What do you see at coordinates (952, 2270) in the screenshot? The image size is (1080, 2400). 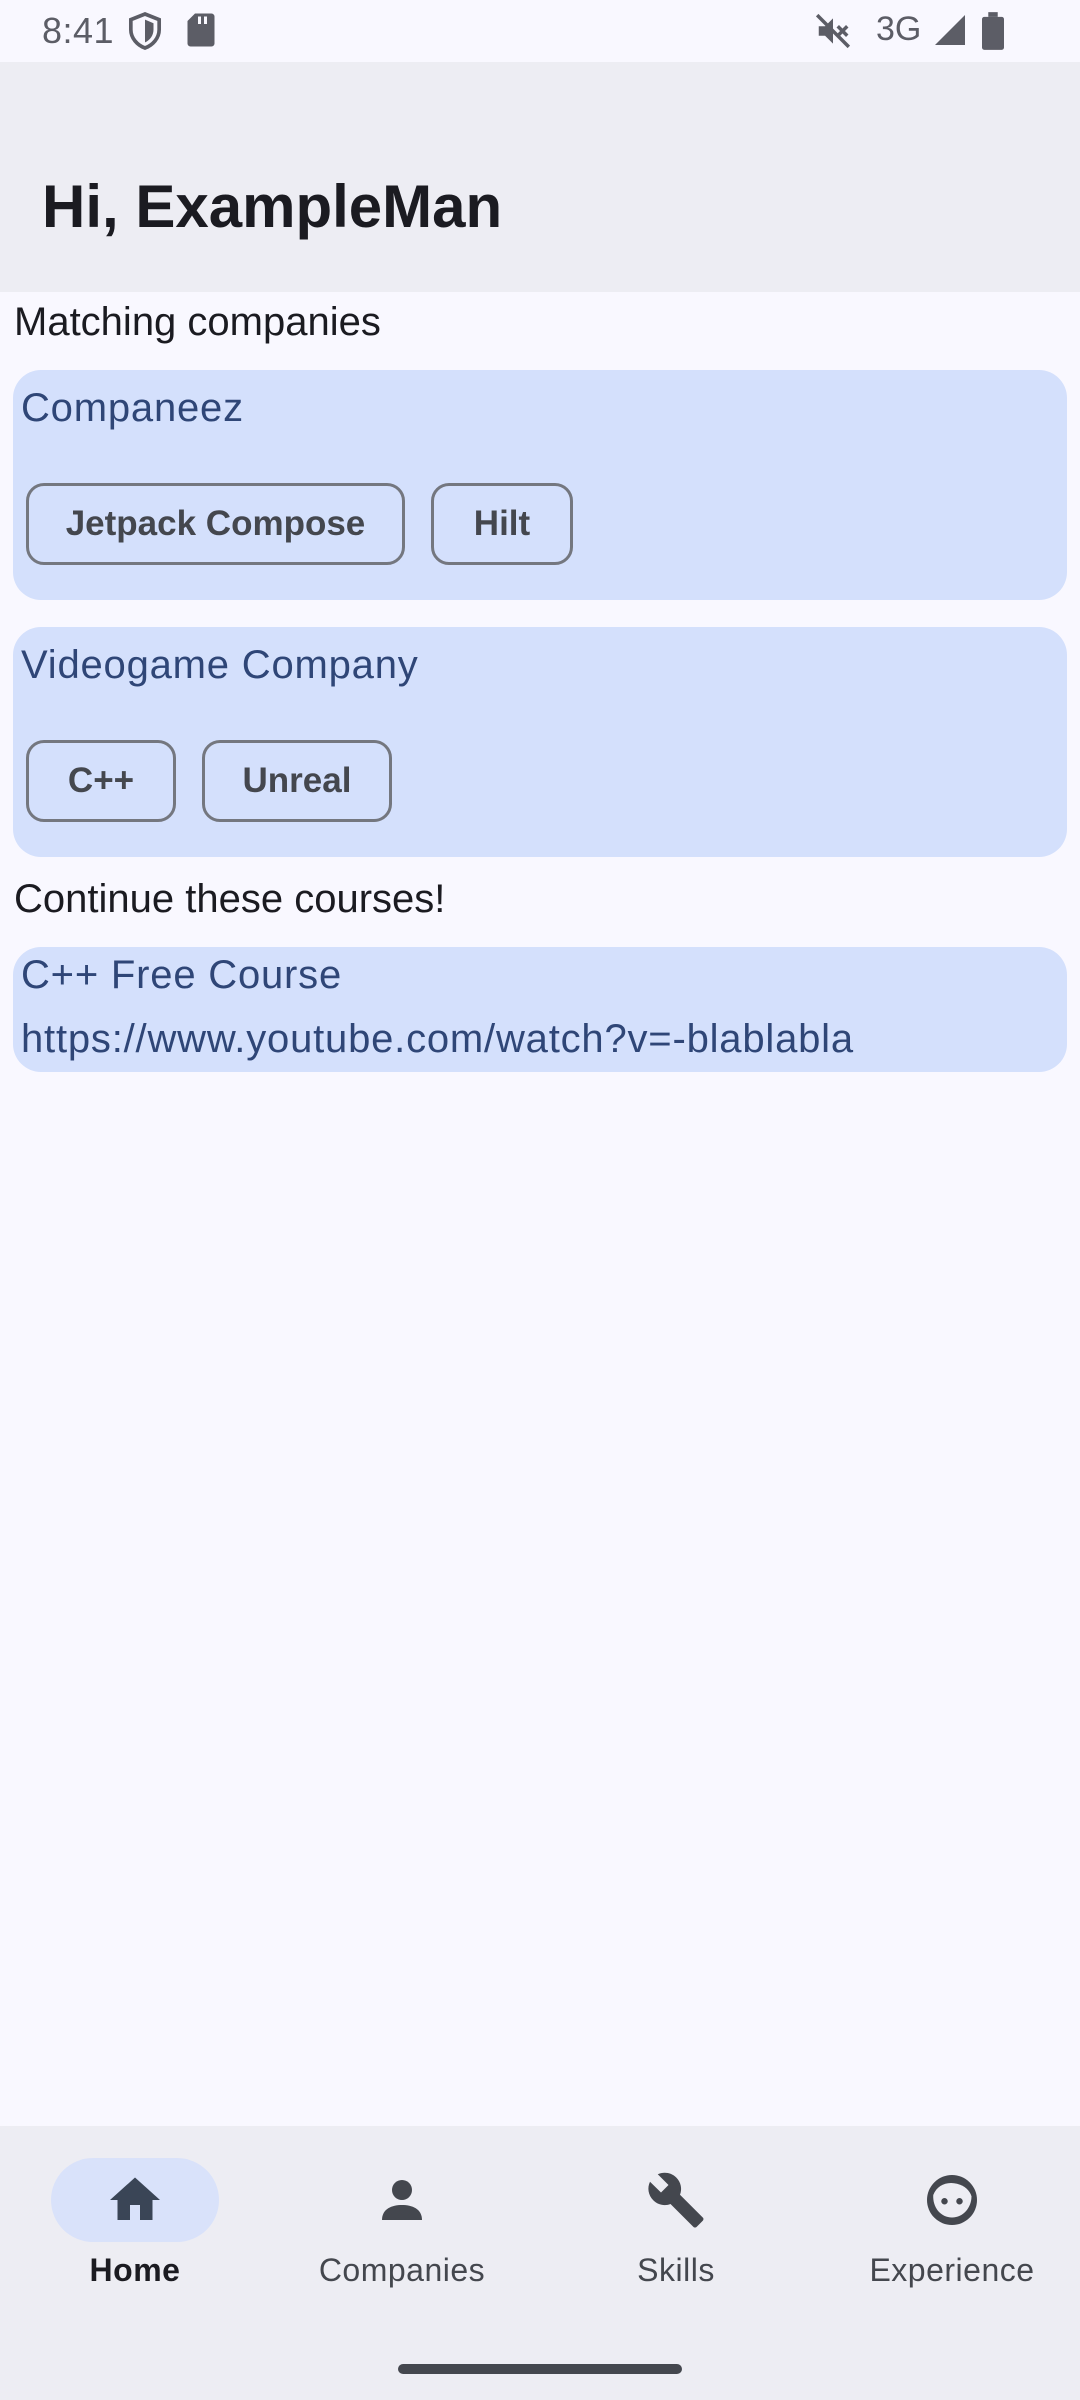 I see `nav-label-experience: Experience` at bounding box center [952, 2270].